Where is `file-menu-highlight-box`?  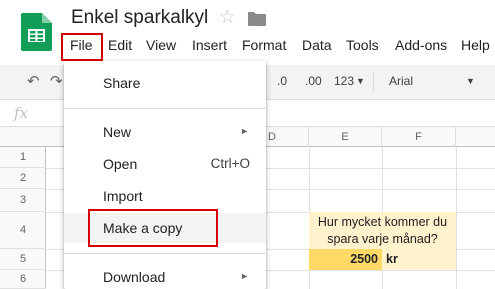
file-menu-highlight-box is located at coordinates (82, 47).